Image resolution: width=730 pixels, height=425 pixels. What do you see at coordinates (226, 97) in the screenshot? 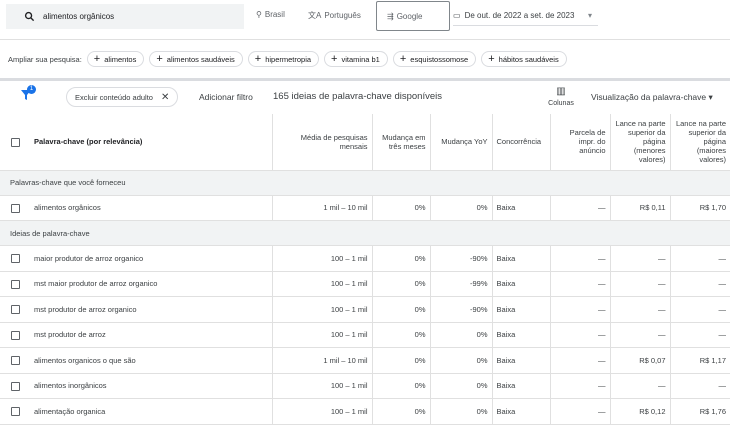
I see `add-filter-button: Adicionar filtro` at bounding box center [226, 97].